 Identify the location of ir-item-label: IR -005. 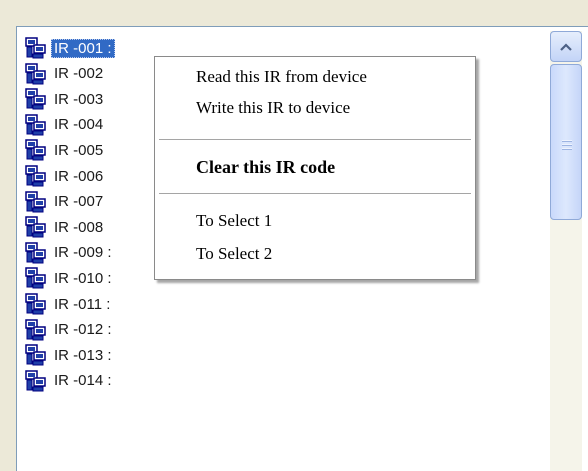
(79, 150).